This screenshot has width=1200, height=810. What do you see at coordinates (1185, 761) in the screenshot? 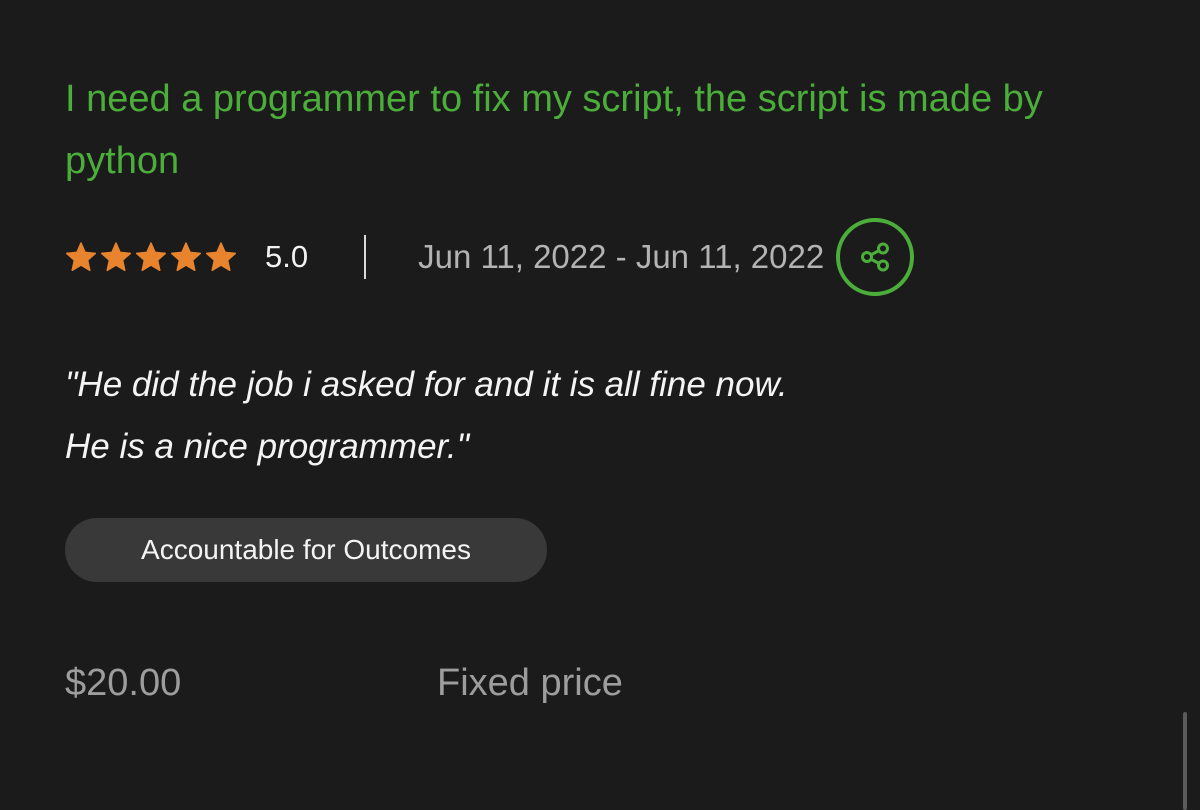
I see `scrollbar` at bounding box center [1185, 761].